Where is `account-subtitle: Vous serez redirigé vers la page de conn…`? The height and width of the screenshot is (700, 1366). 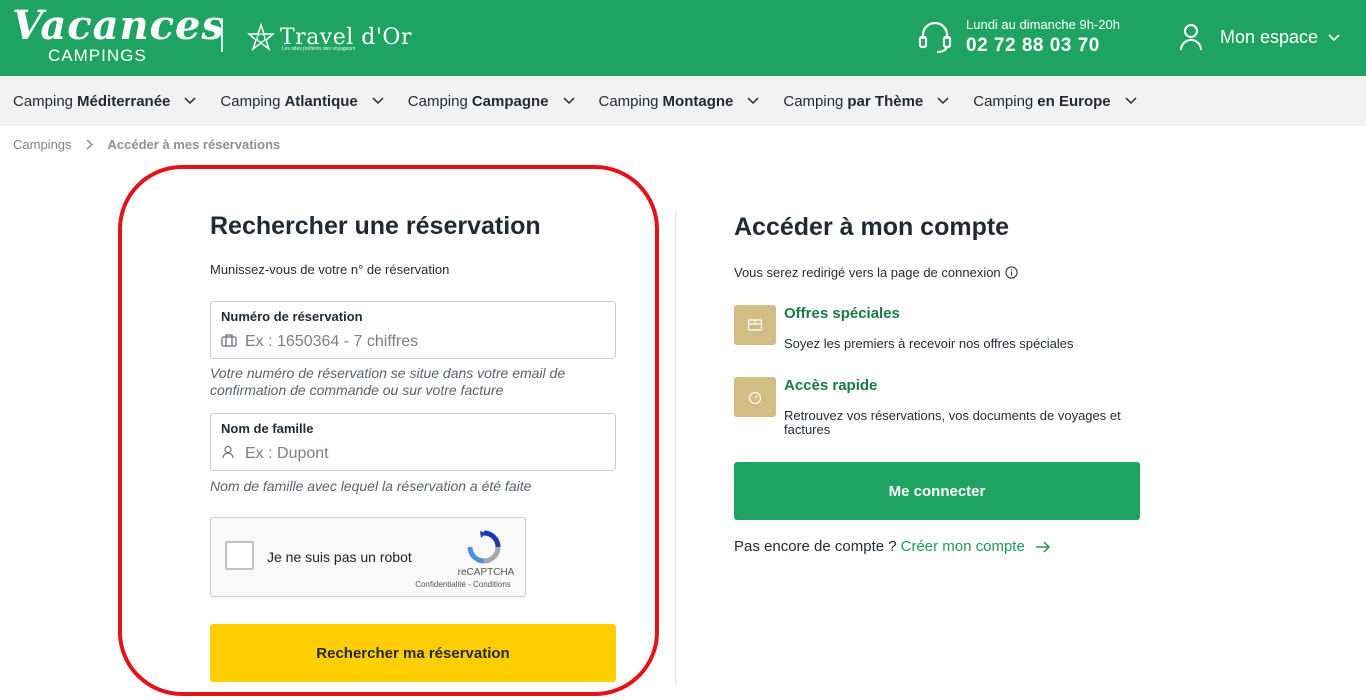 account-subtitle: Vous serez redirigé vers la page de conn… is located at coordinates (876, 272).